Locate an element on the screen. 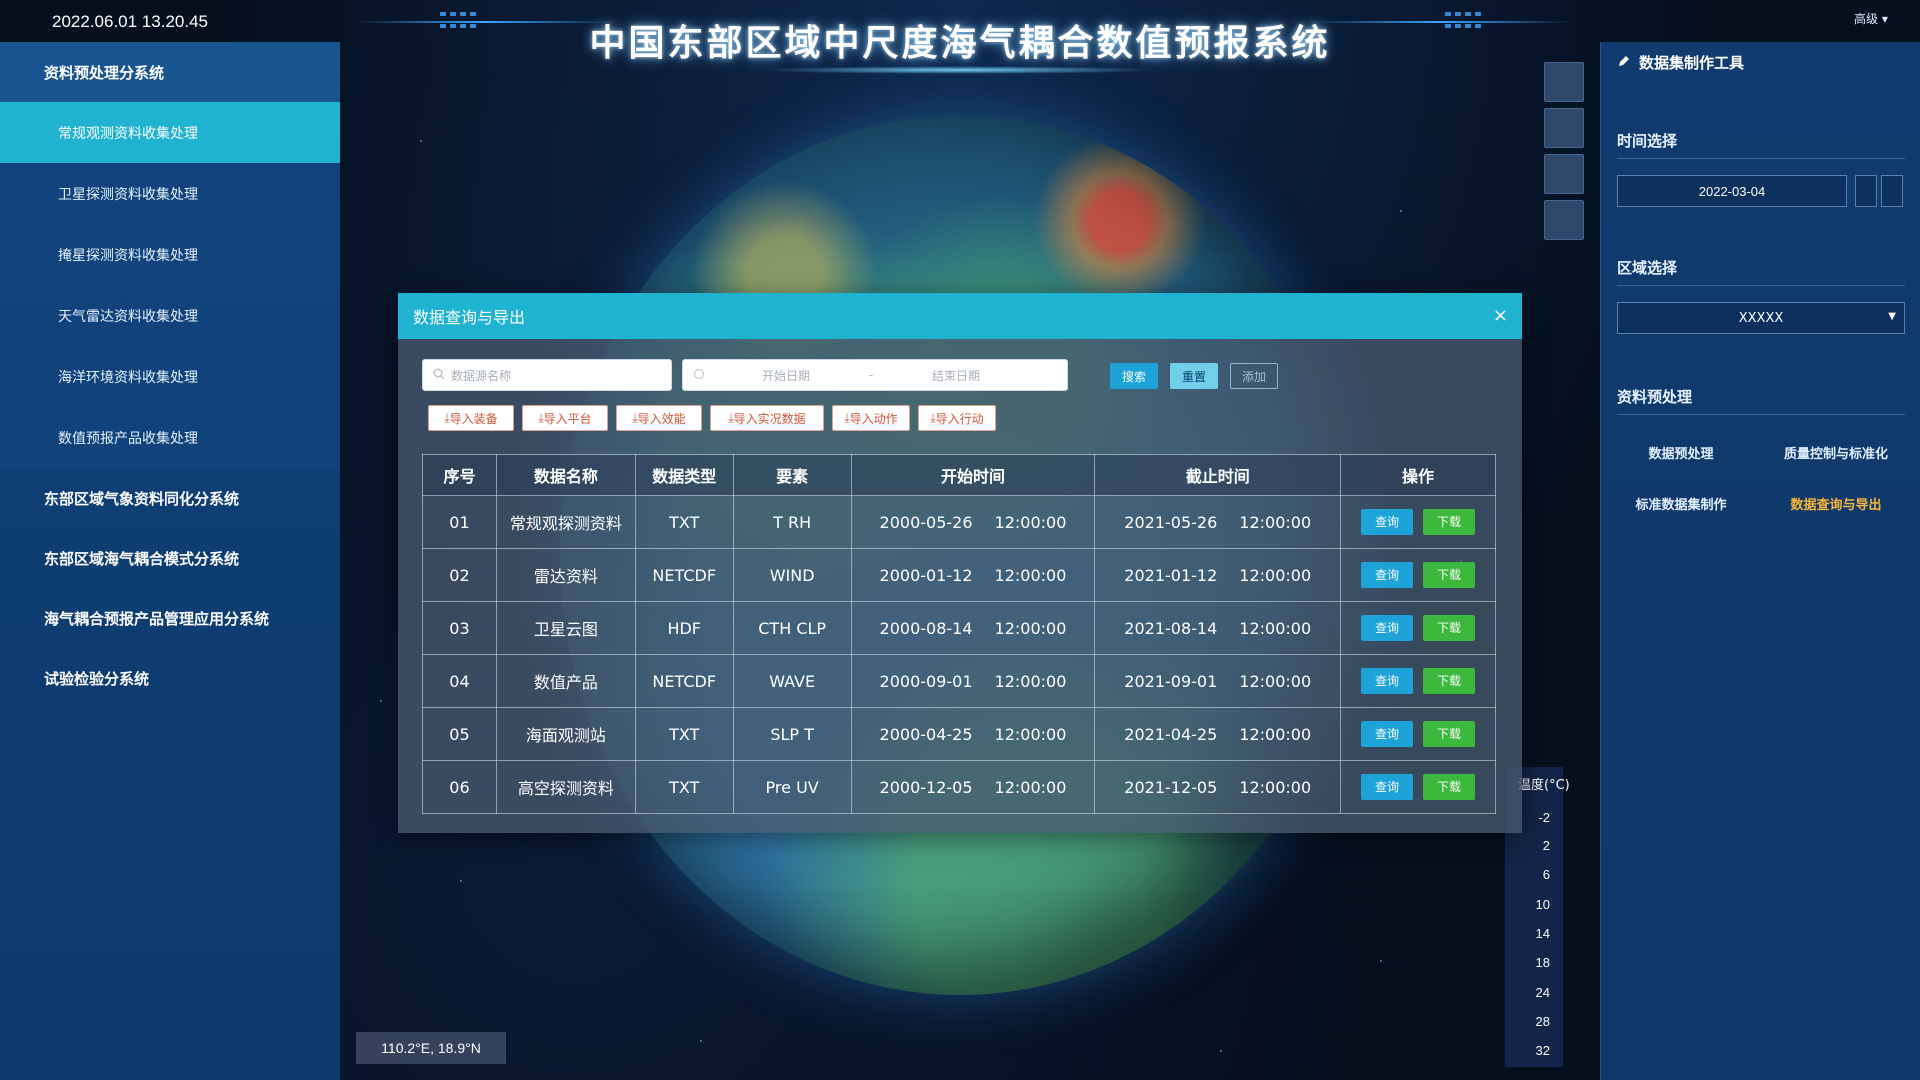 The width and height of the screenshot is (1920, 1080). start-clock: 12:00:00 is located at coordinates (1030, 522).